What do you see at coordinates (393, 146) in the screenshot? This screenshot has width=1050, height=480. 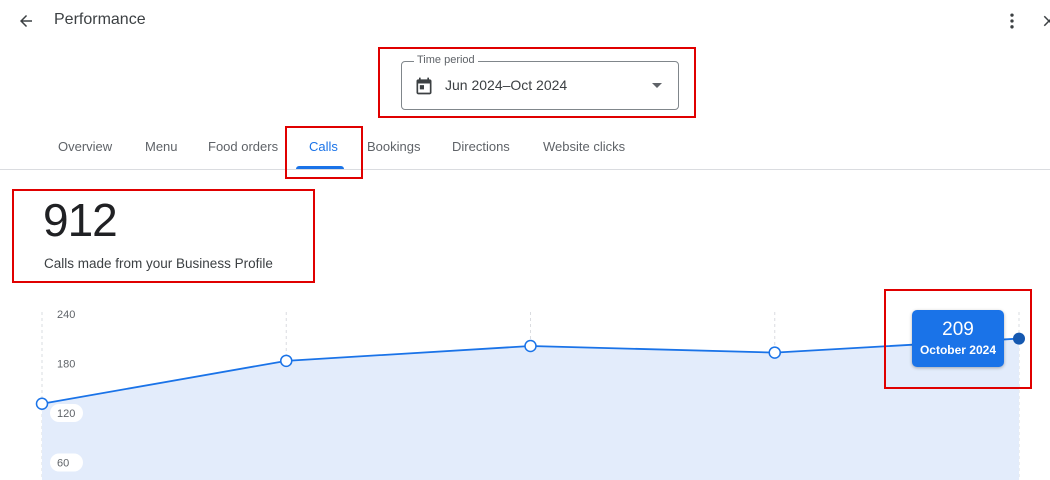 I see `tab-bookings: Bookings` at bounding box center [393, 146].